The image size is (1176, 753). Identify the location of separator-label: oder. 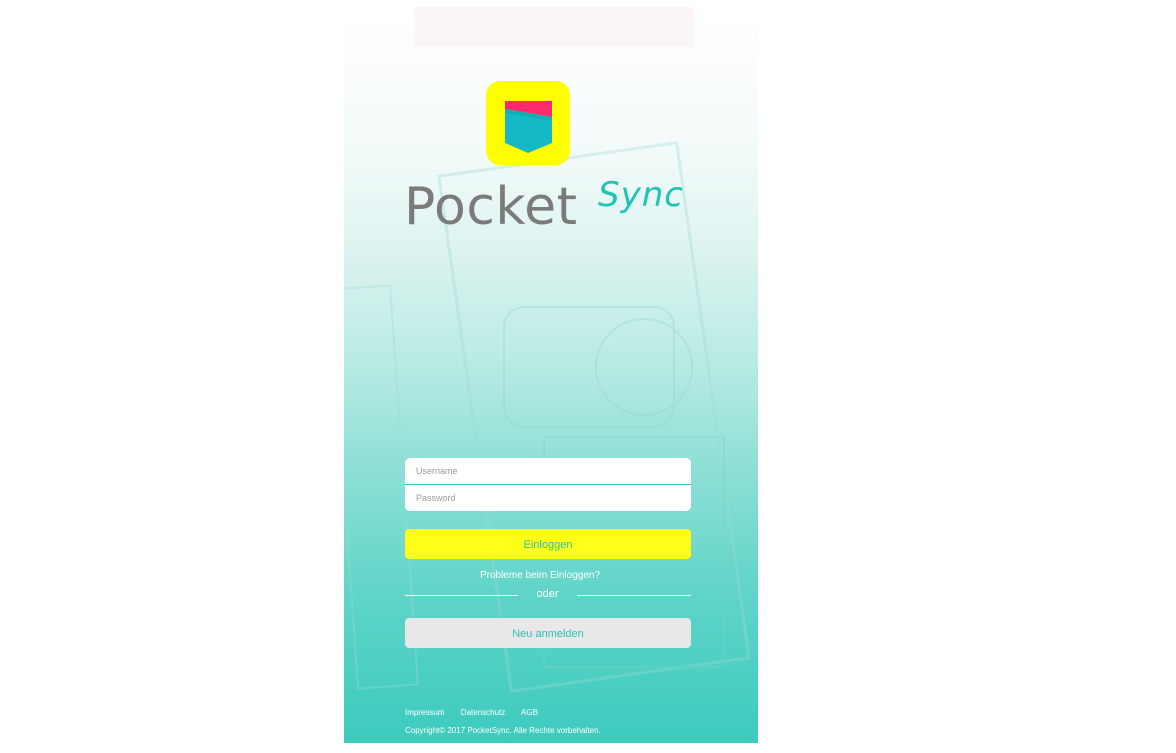
(547, 594).